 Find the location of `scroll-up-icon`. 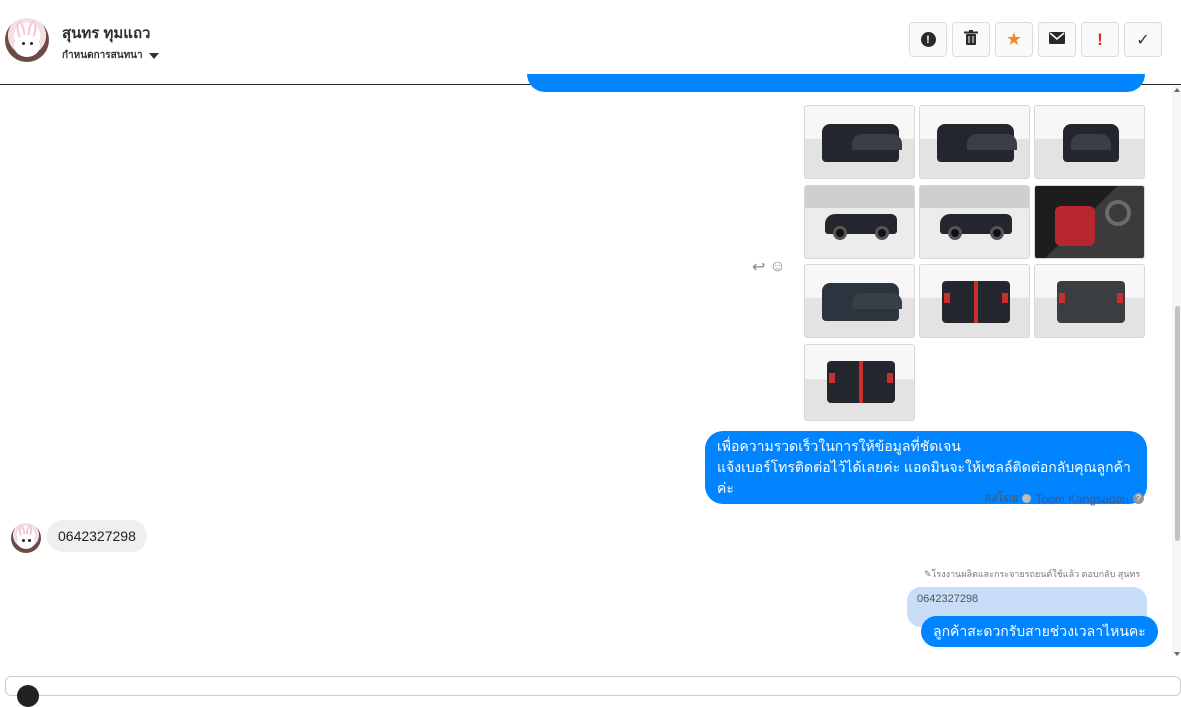

scroll-up-icon is located at coordinates (1177, 90).